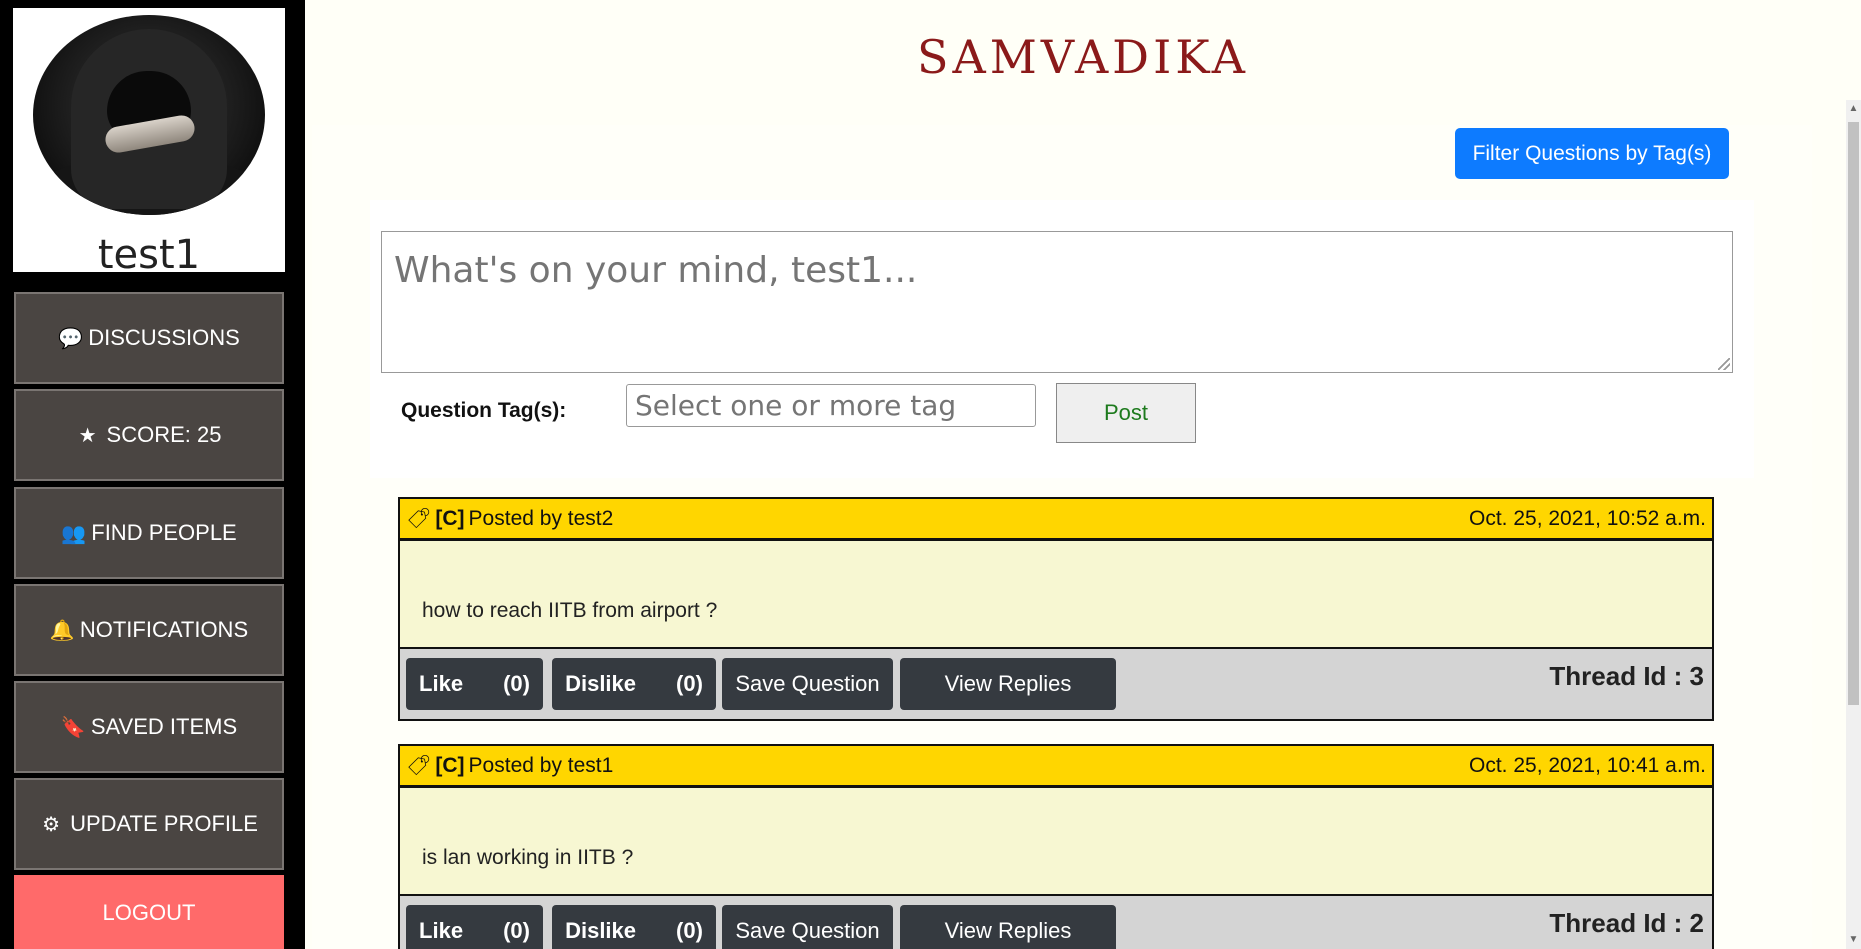  Describe the element at coordinates (1626, 676) in the screenshot. I see `thread-id: Thread Id : 3` at that location.